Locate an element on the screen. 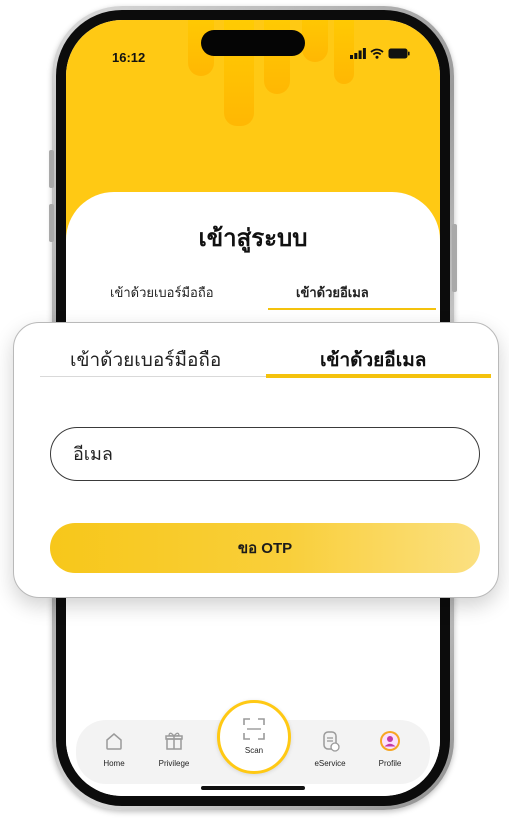  login-tabs-background: เข้าด้วยเบอร์มือถือ เข้าด้วยอีเมล is located at coordinates (262, 297).